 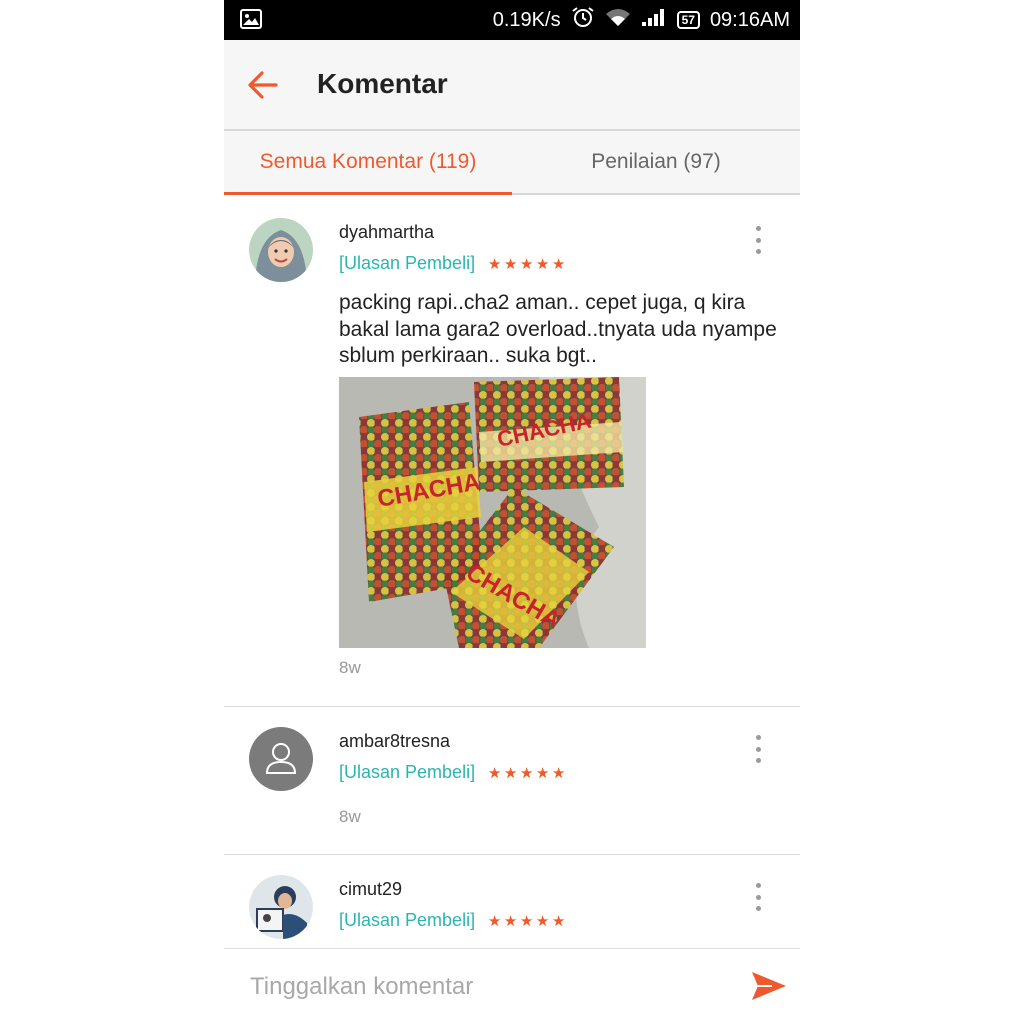 What do you see at coordinates (688, 20) in the screenshot?
I see `battery-icon: 57` at bounding box center [688, 20].